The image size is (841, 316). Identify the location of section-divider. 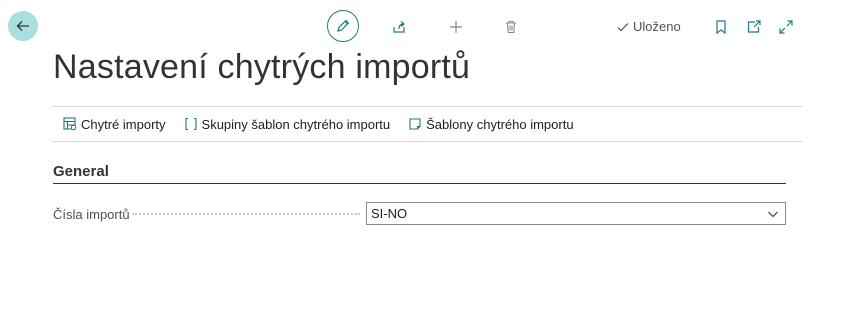
(419, 183).